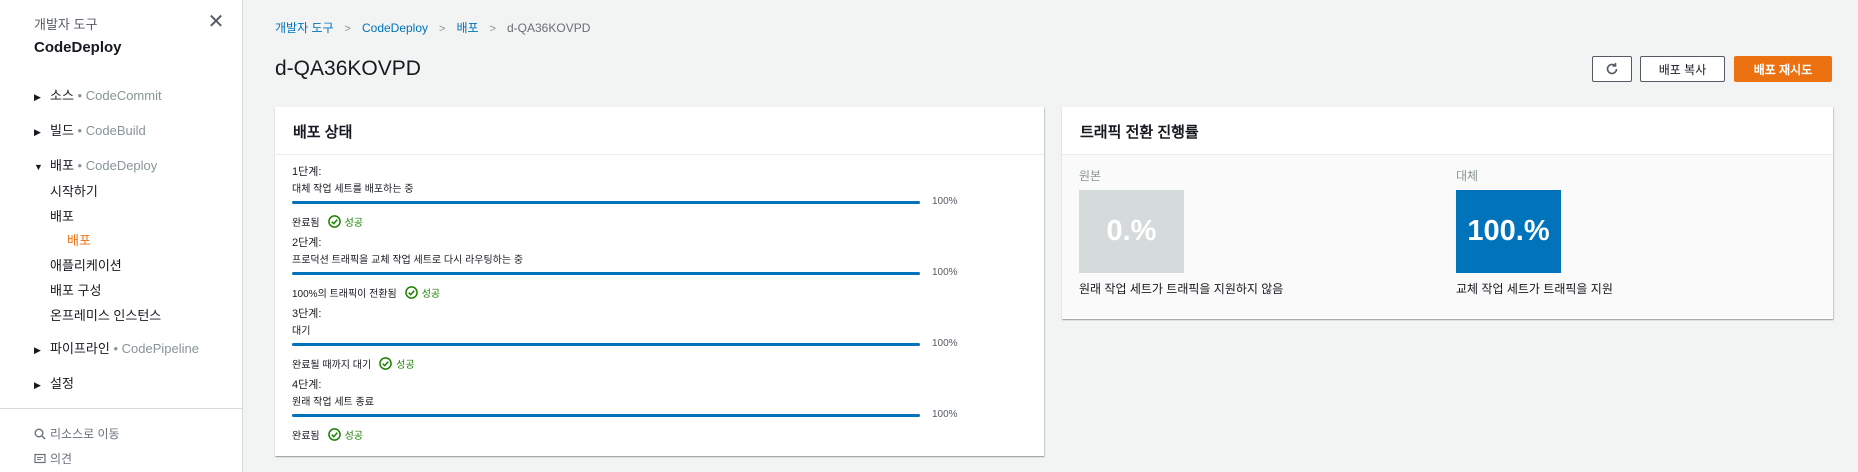 This screenshot has height=472, width=1858. What do you see at coordinates (307, 172) in the screenshot?
I see `stage-title: 1단계:` at bounding box center [307, 172].